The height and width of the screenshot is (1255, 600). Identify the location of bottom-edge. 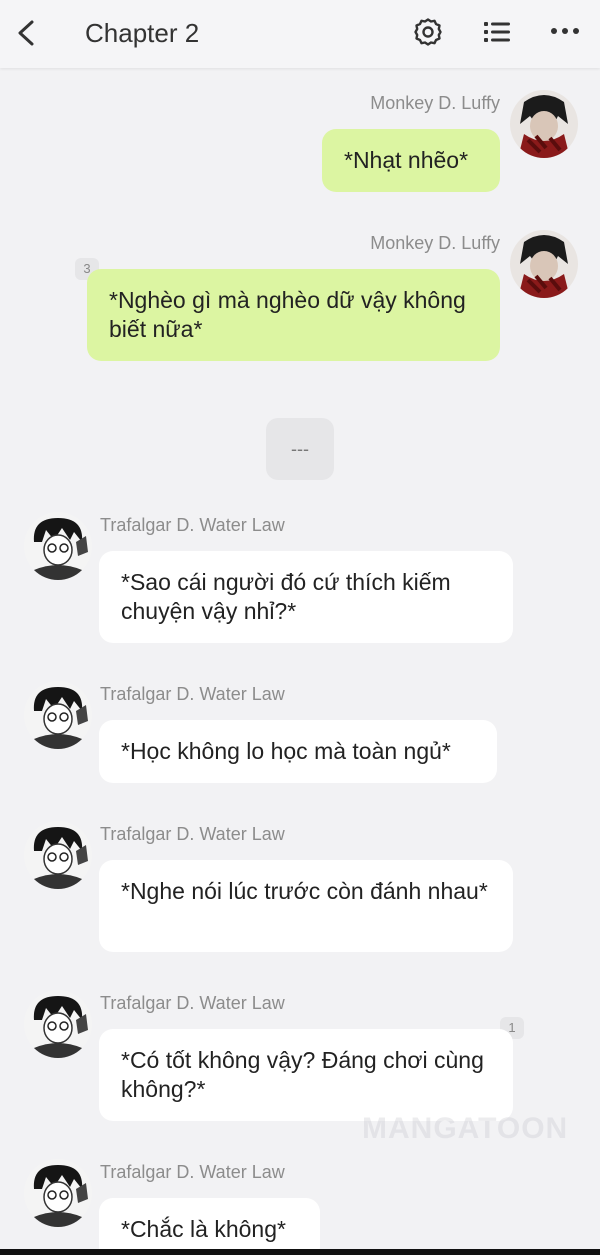
(300, 1252).